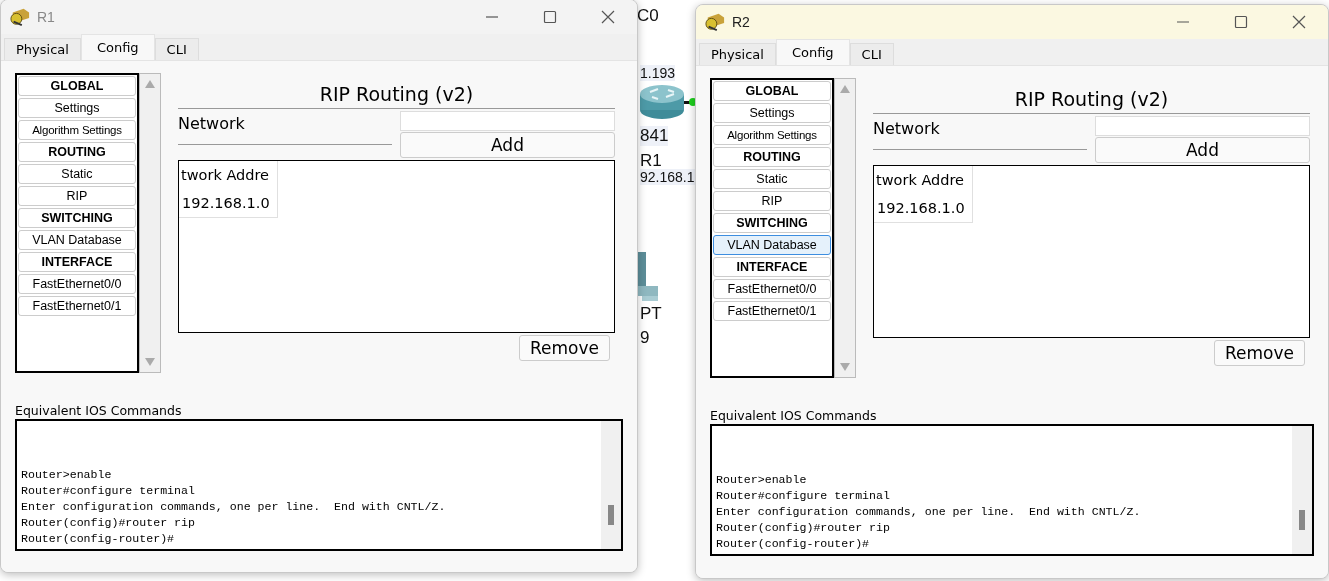  Describe the element at coordinates (46, 17) in the screenshot. I see `window-title: R1` at that location.